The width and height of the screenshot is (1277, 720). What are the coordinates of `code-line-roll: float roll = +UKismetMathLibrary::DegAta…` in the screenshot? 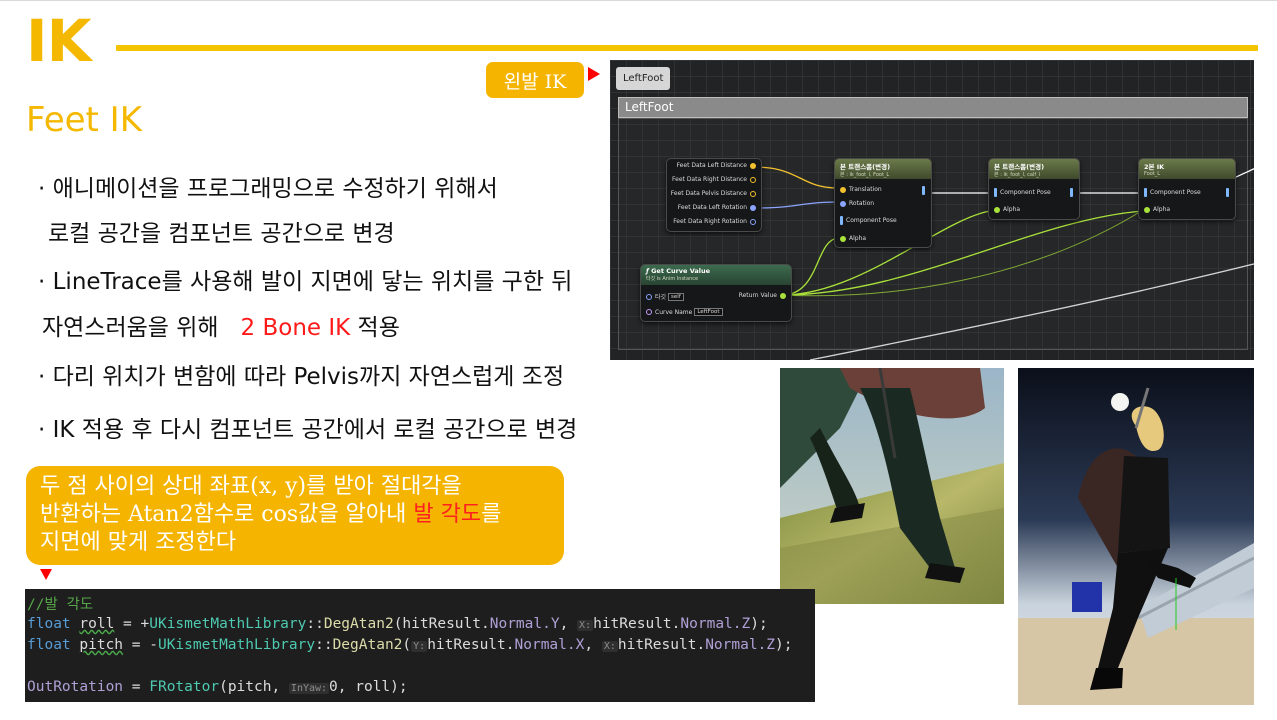 It's located at (397, 624).